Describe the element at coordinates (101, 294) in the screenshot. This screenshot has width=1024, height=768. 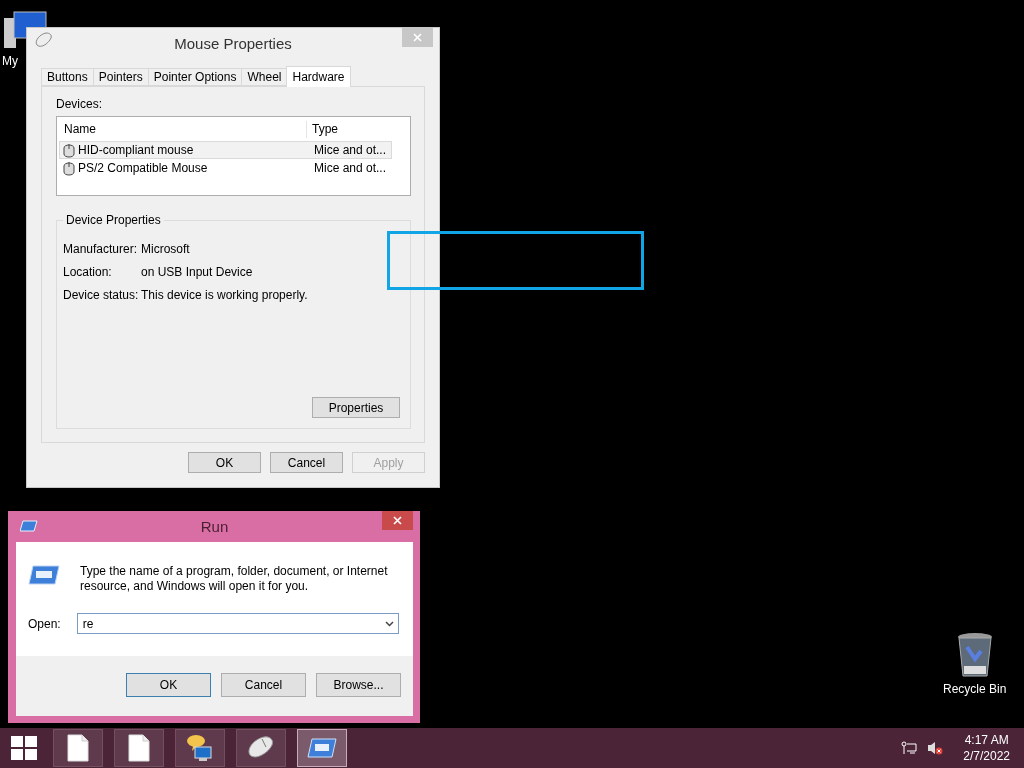
I see `property-label: Device status:` at that location.